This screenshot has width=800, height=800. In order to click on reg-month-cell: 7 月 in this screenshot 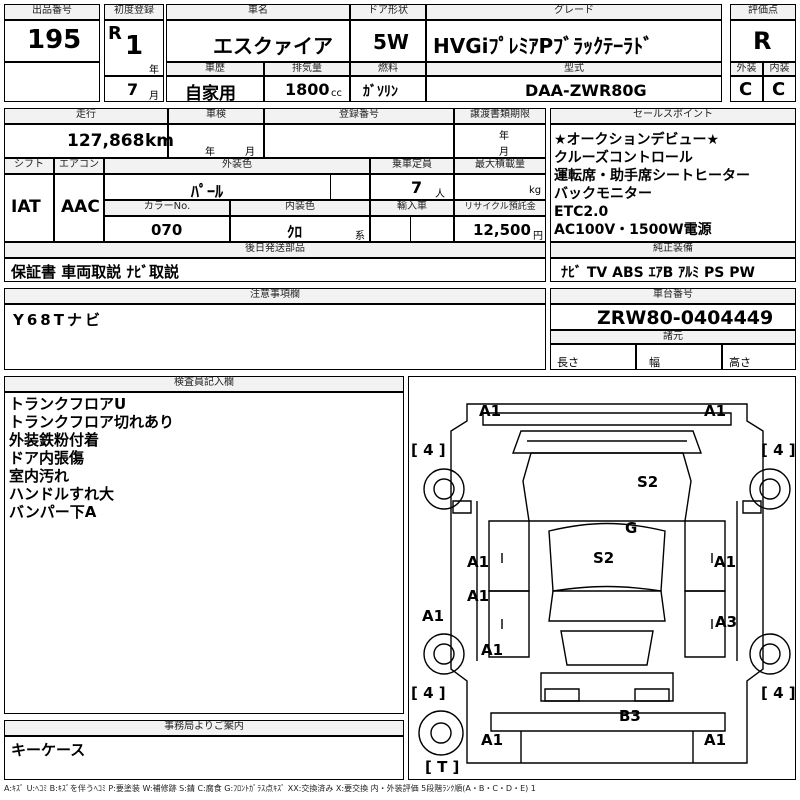, I will do `click(134, 89)`.